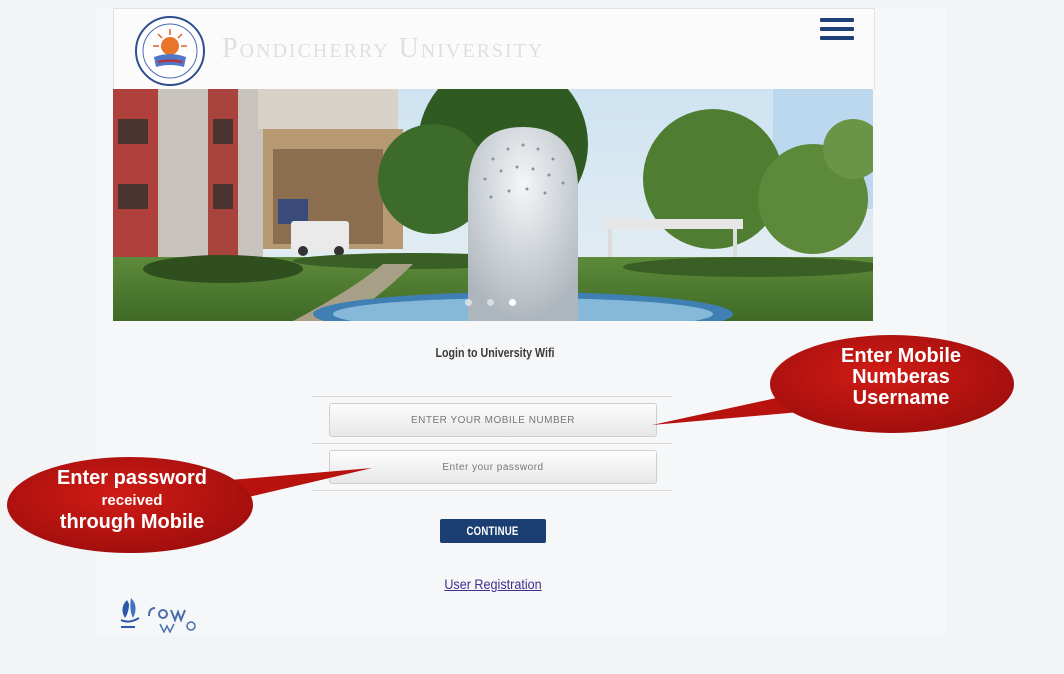  I want to click on password-callout-line-2: received, so click(132, 500).